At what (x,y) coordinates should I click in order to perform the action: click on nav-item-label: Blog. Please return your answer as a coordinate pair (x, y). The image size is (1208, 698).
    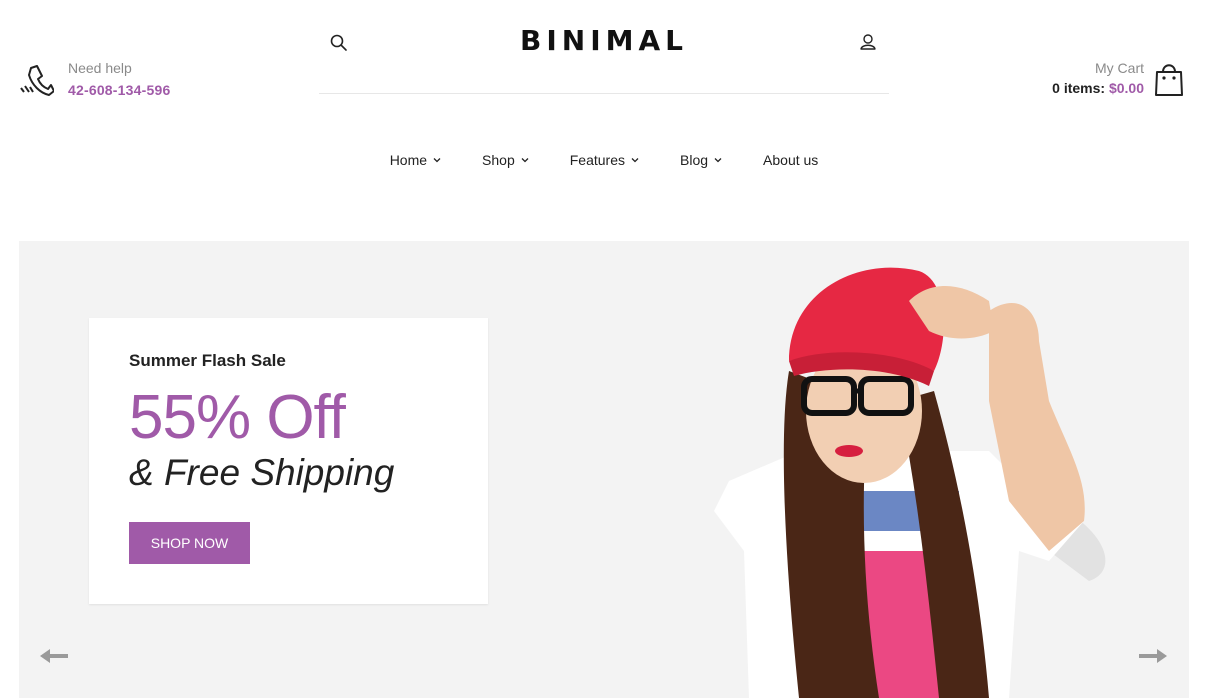
    Looking at the image, I should click on (694, 160).